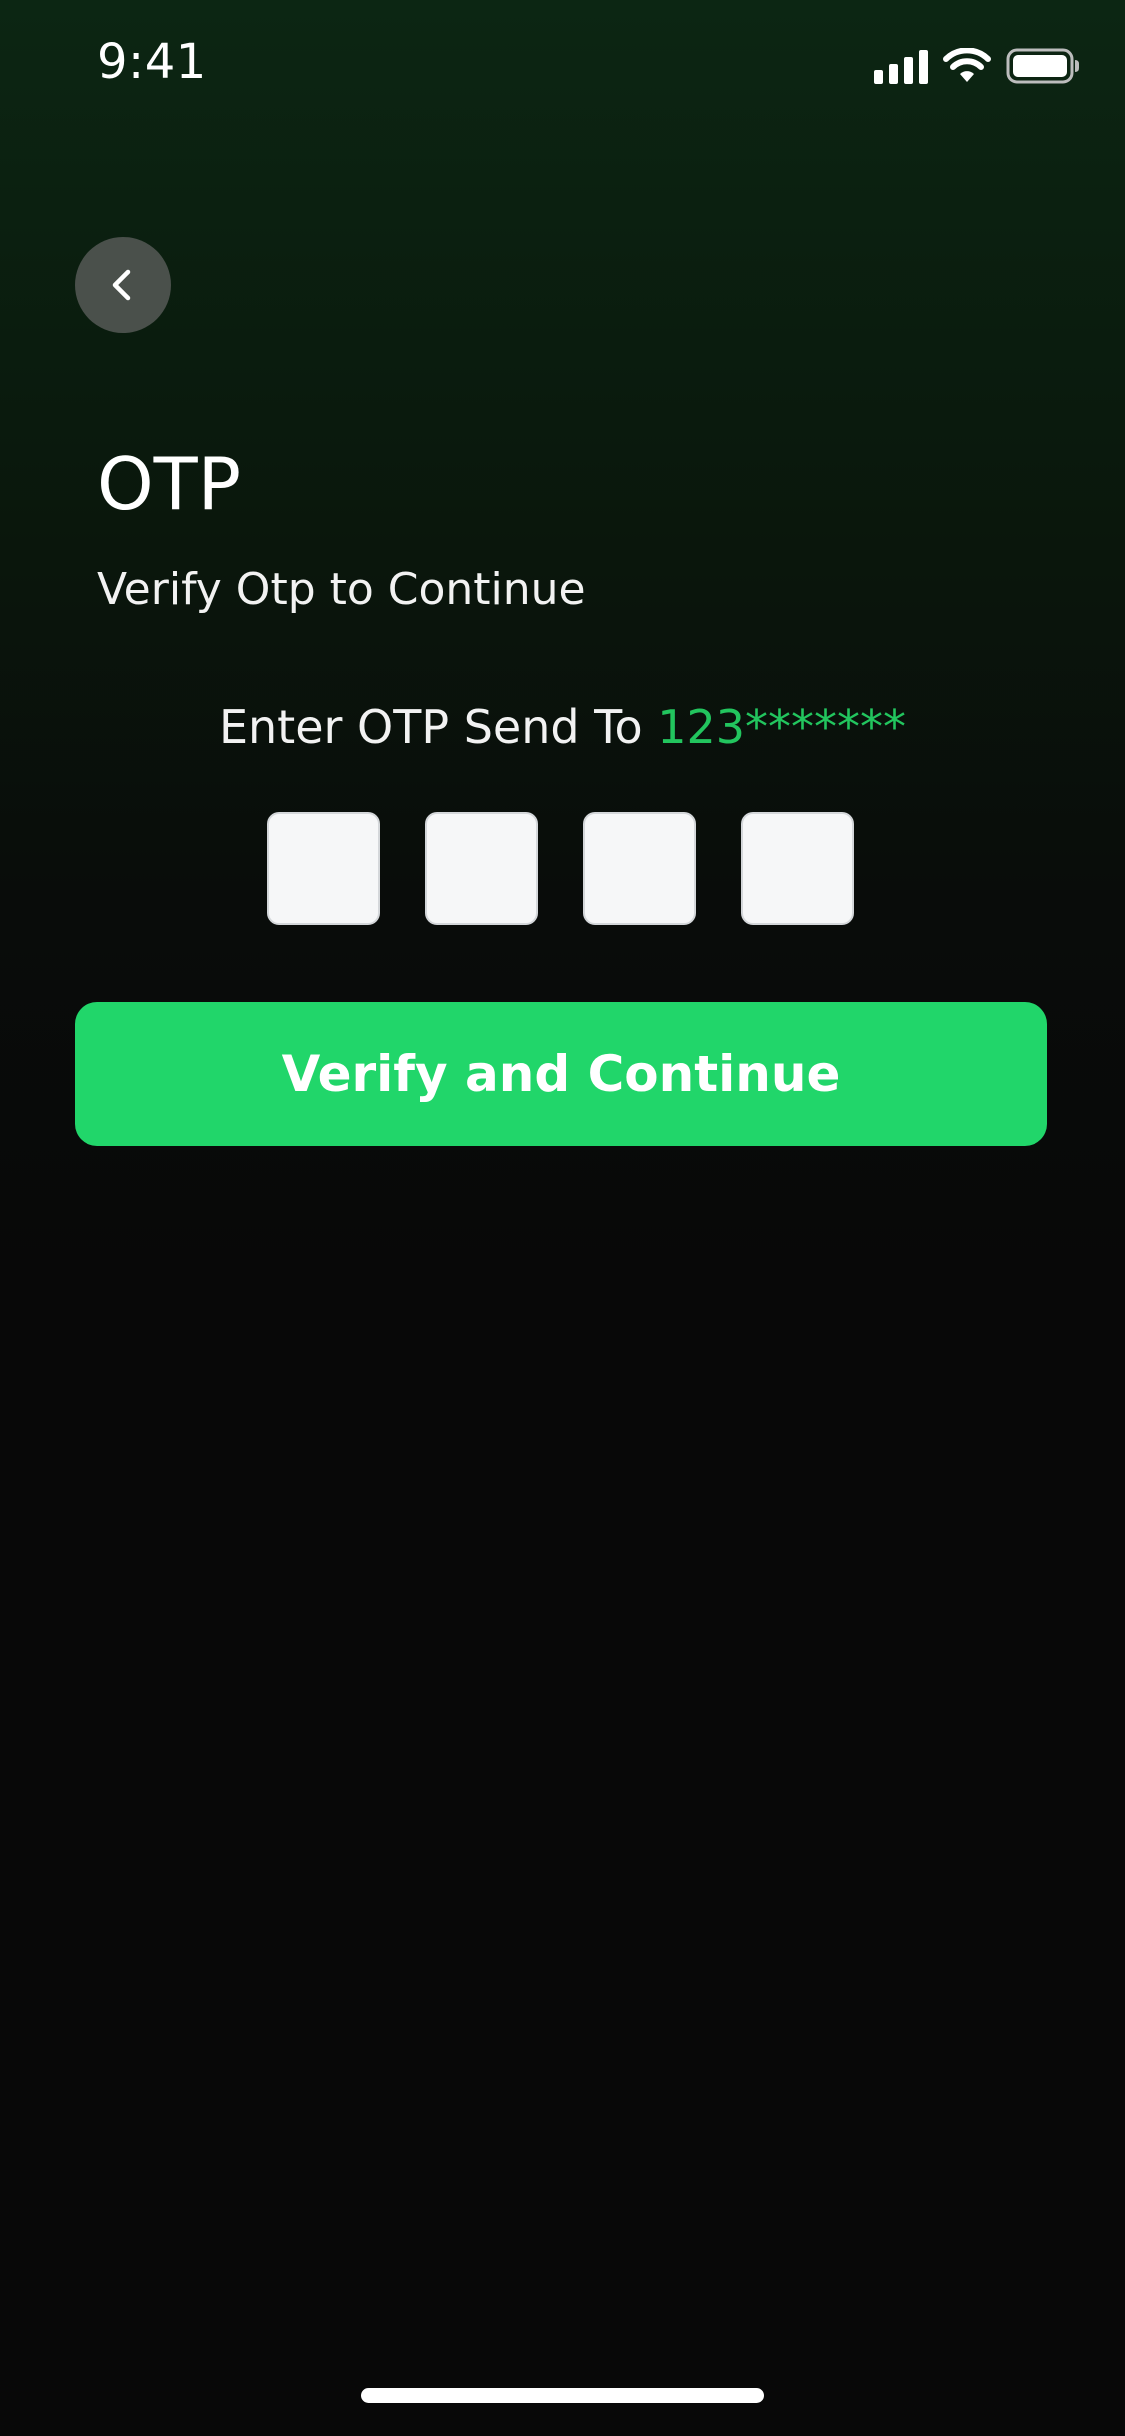 This screenshot has width=1125, height=2436. I want to click on wifi-icon, so click(967, 66).